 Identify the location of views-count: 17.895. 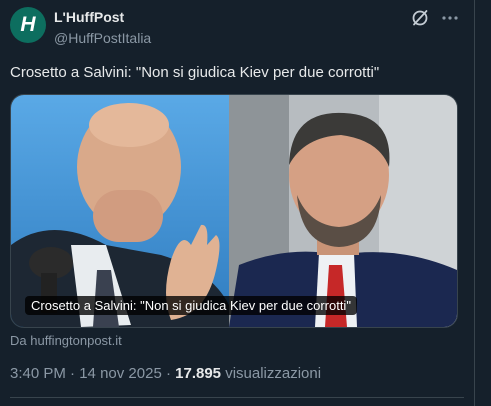
(198, 373).